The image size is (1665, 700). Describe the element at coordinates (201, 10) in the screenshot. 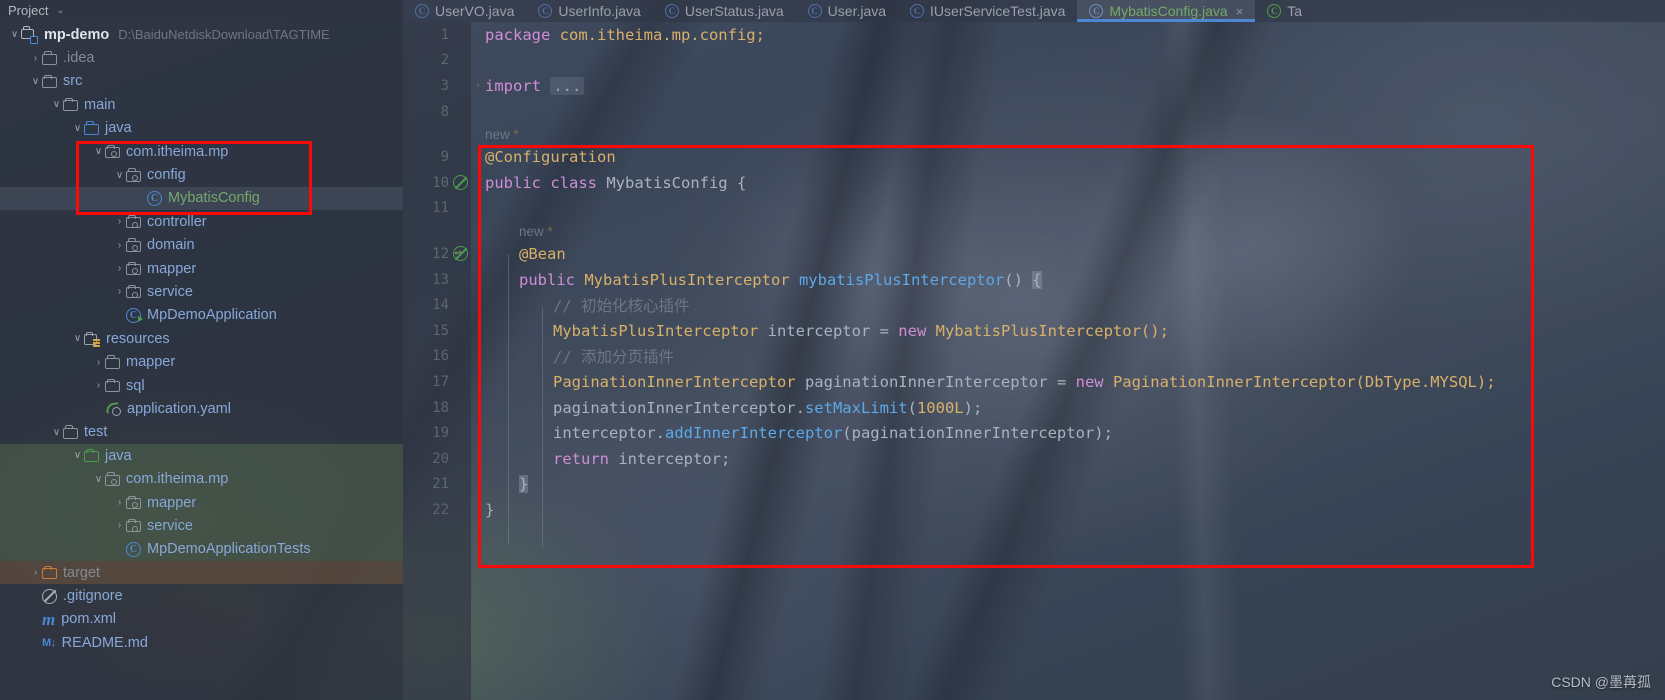

I see `project-panel-header: Project ⌄` at that location.